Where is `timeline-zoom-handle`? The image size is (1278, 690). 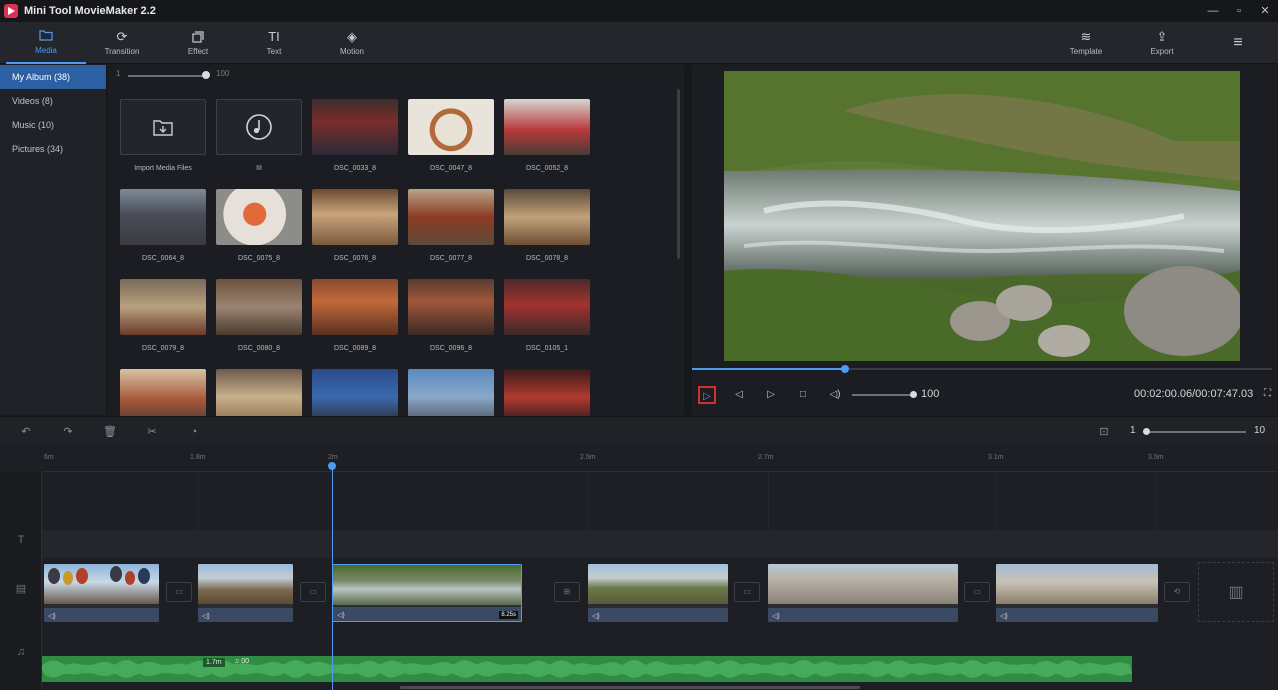 timeline-zoom-handle is located at coordinates (1146, 431).